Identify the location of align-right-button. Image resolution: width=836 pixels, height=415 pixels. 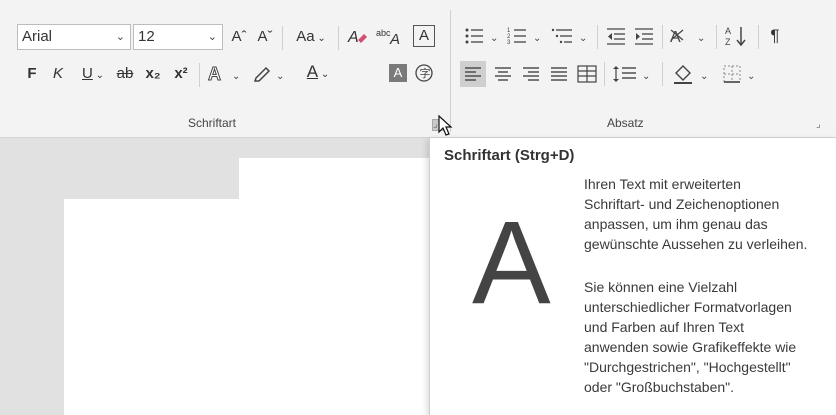
(531, 77).